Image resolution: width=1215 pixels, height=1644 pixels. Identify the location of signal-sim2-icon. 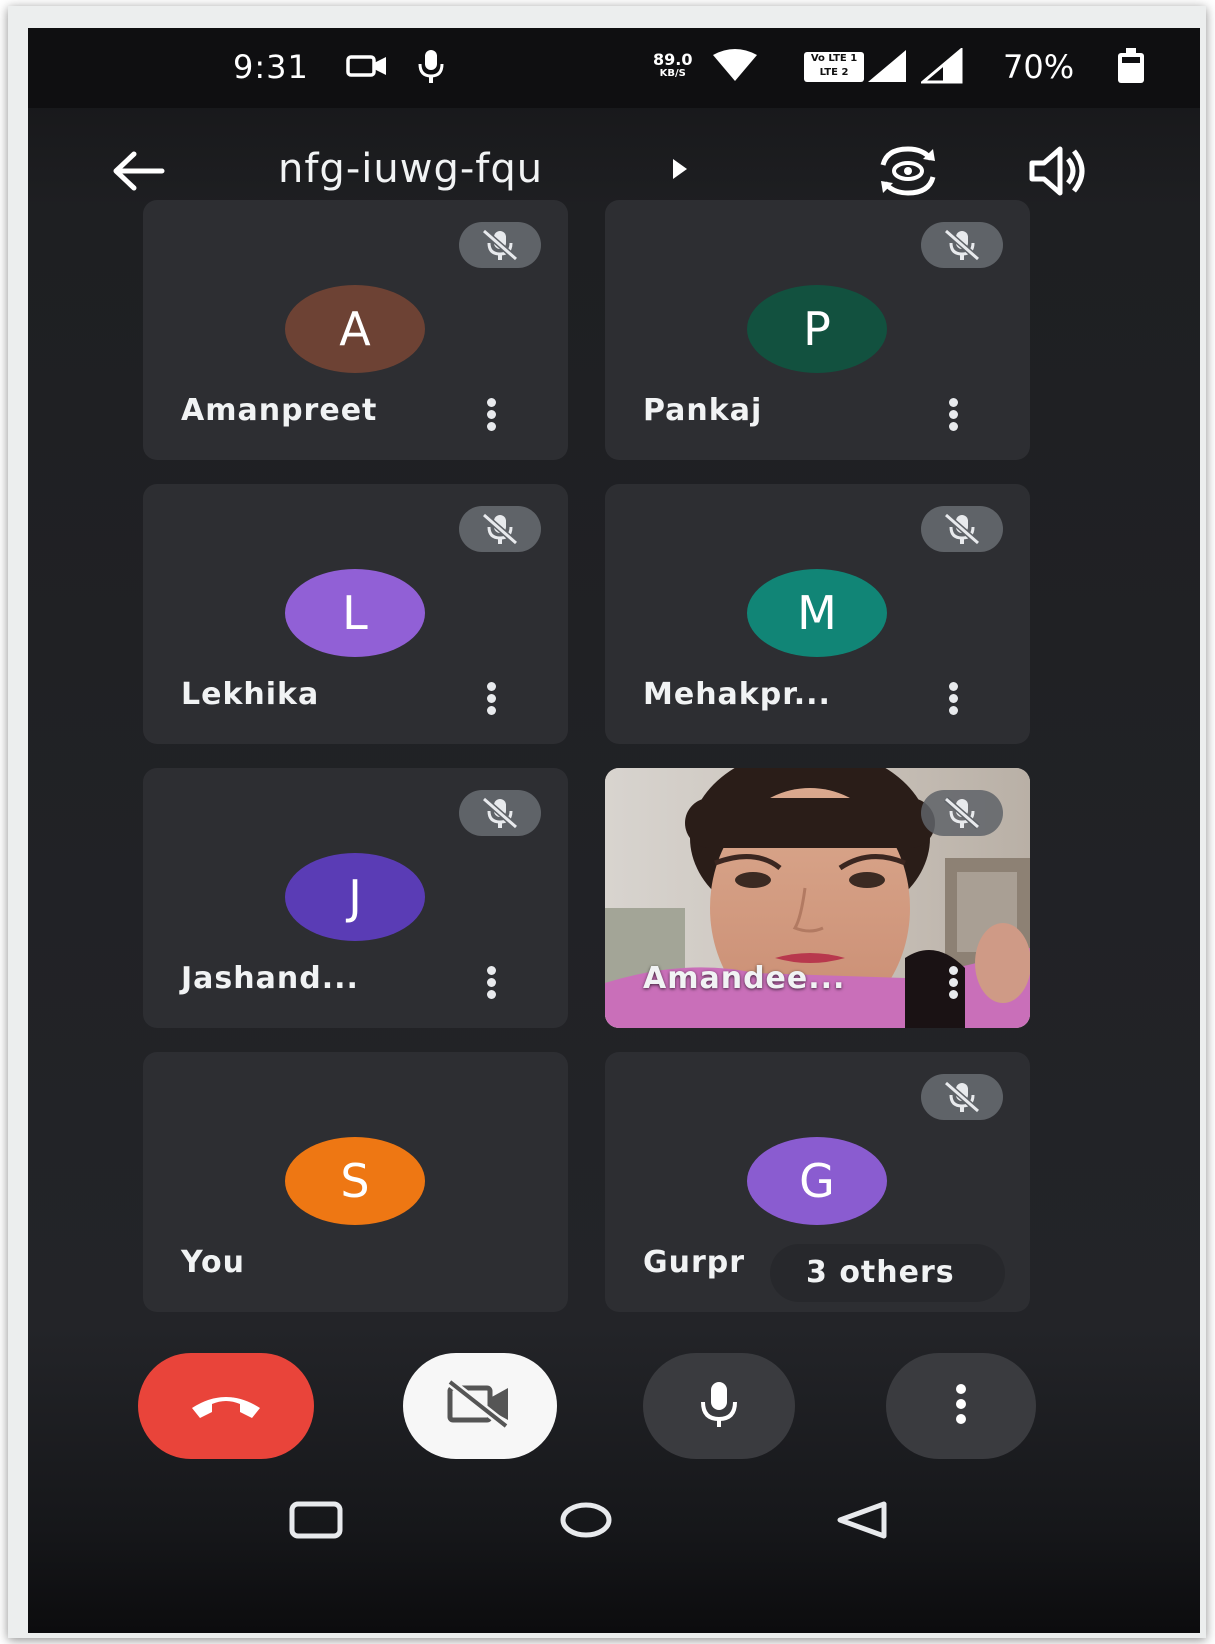
(942, 66).